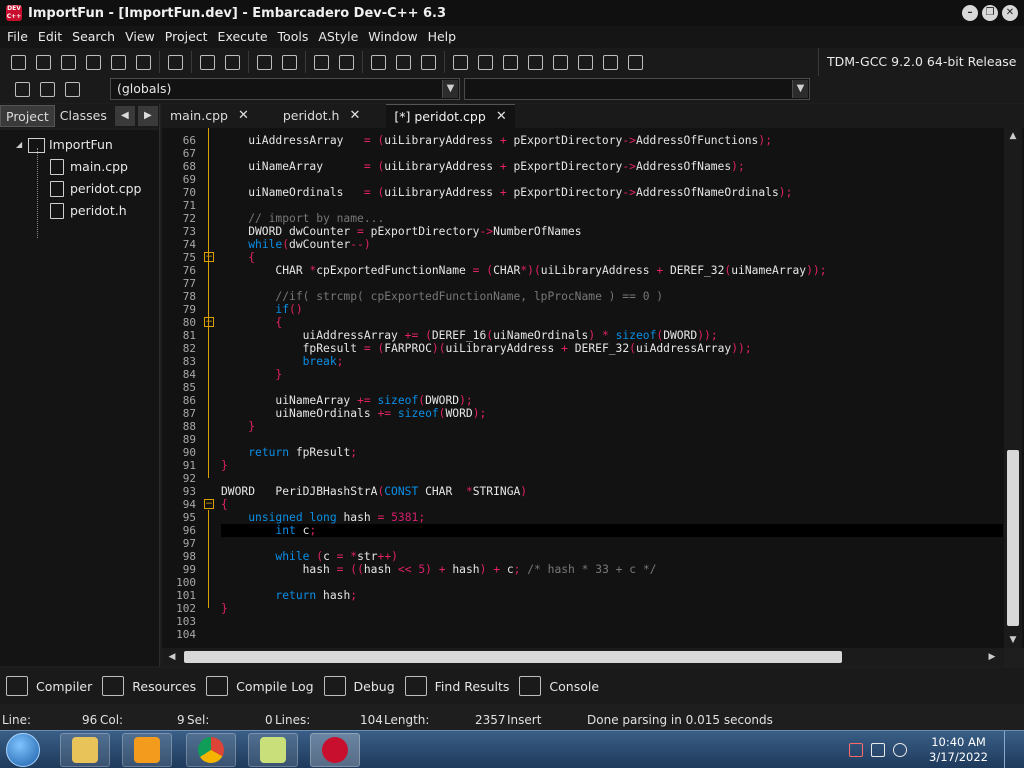 Image resolution: width=1024 pixels, height=768 pixels. I want to click on rebuild-button, so click(535, 62).